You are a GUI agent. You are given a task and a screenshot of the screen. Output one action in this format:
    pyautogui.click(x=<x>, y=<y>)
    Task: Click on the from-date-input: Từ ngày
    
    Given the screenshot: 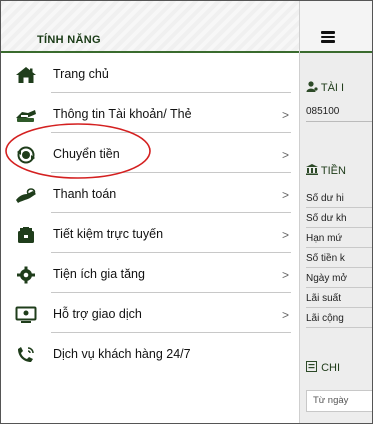 What is the action you would take?
    pyautogui.click(x=339, y=401)
    